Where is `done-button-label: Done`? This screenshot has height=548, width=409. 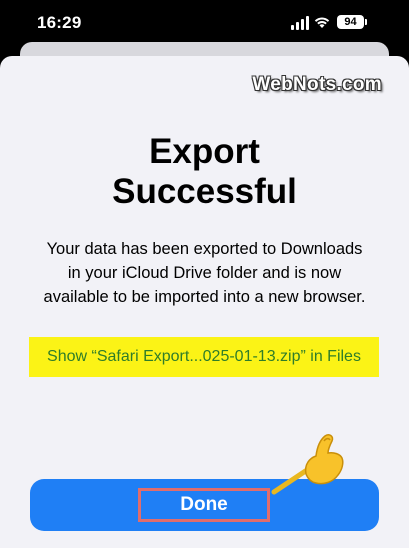
done-button-label: Done is located at coordinates (204, 505).